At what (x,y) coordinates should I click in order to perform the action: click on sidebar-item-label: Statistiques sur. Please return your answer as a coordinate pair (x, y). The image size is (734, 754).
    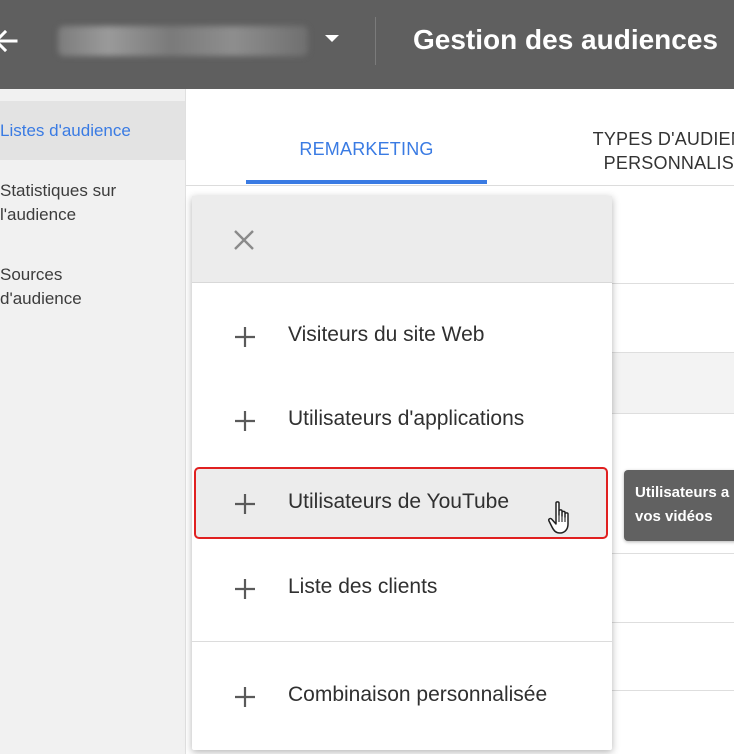
    Looking at the image, I should click on (58, 190).